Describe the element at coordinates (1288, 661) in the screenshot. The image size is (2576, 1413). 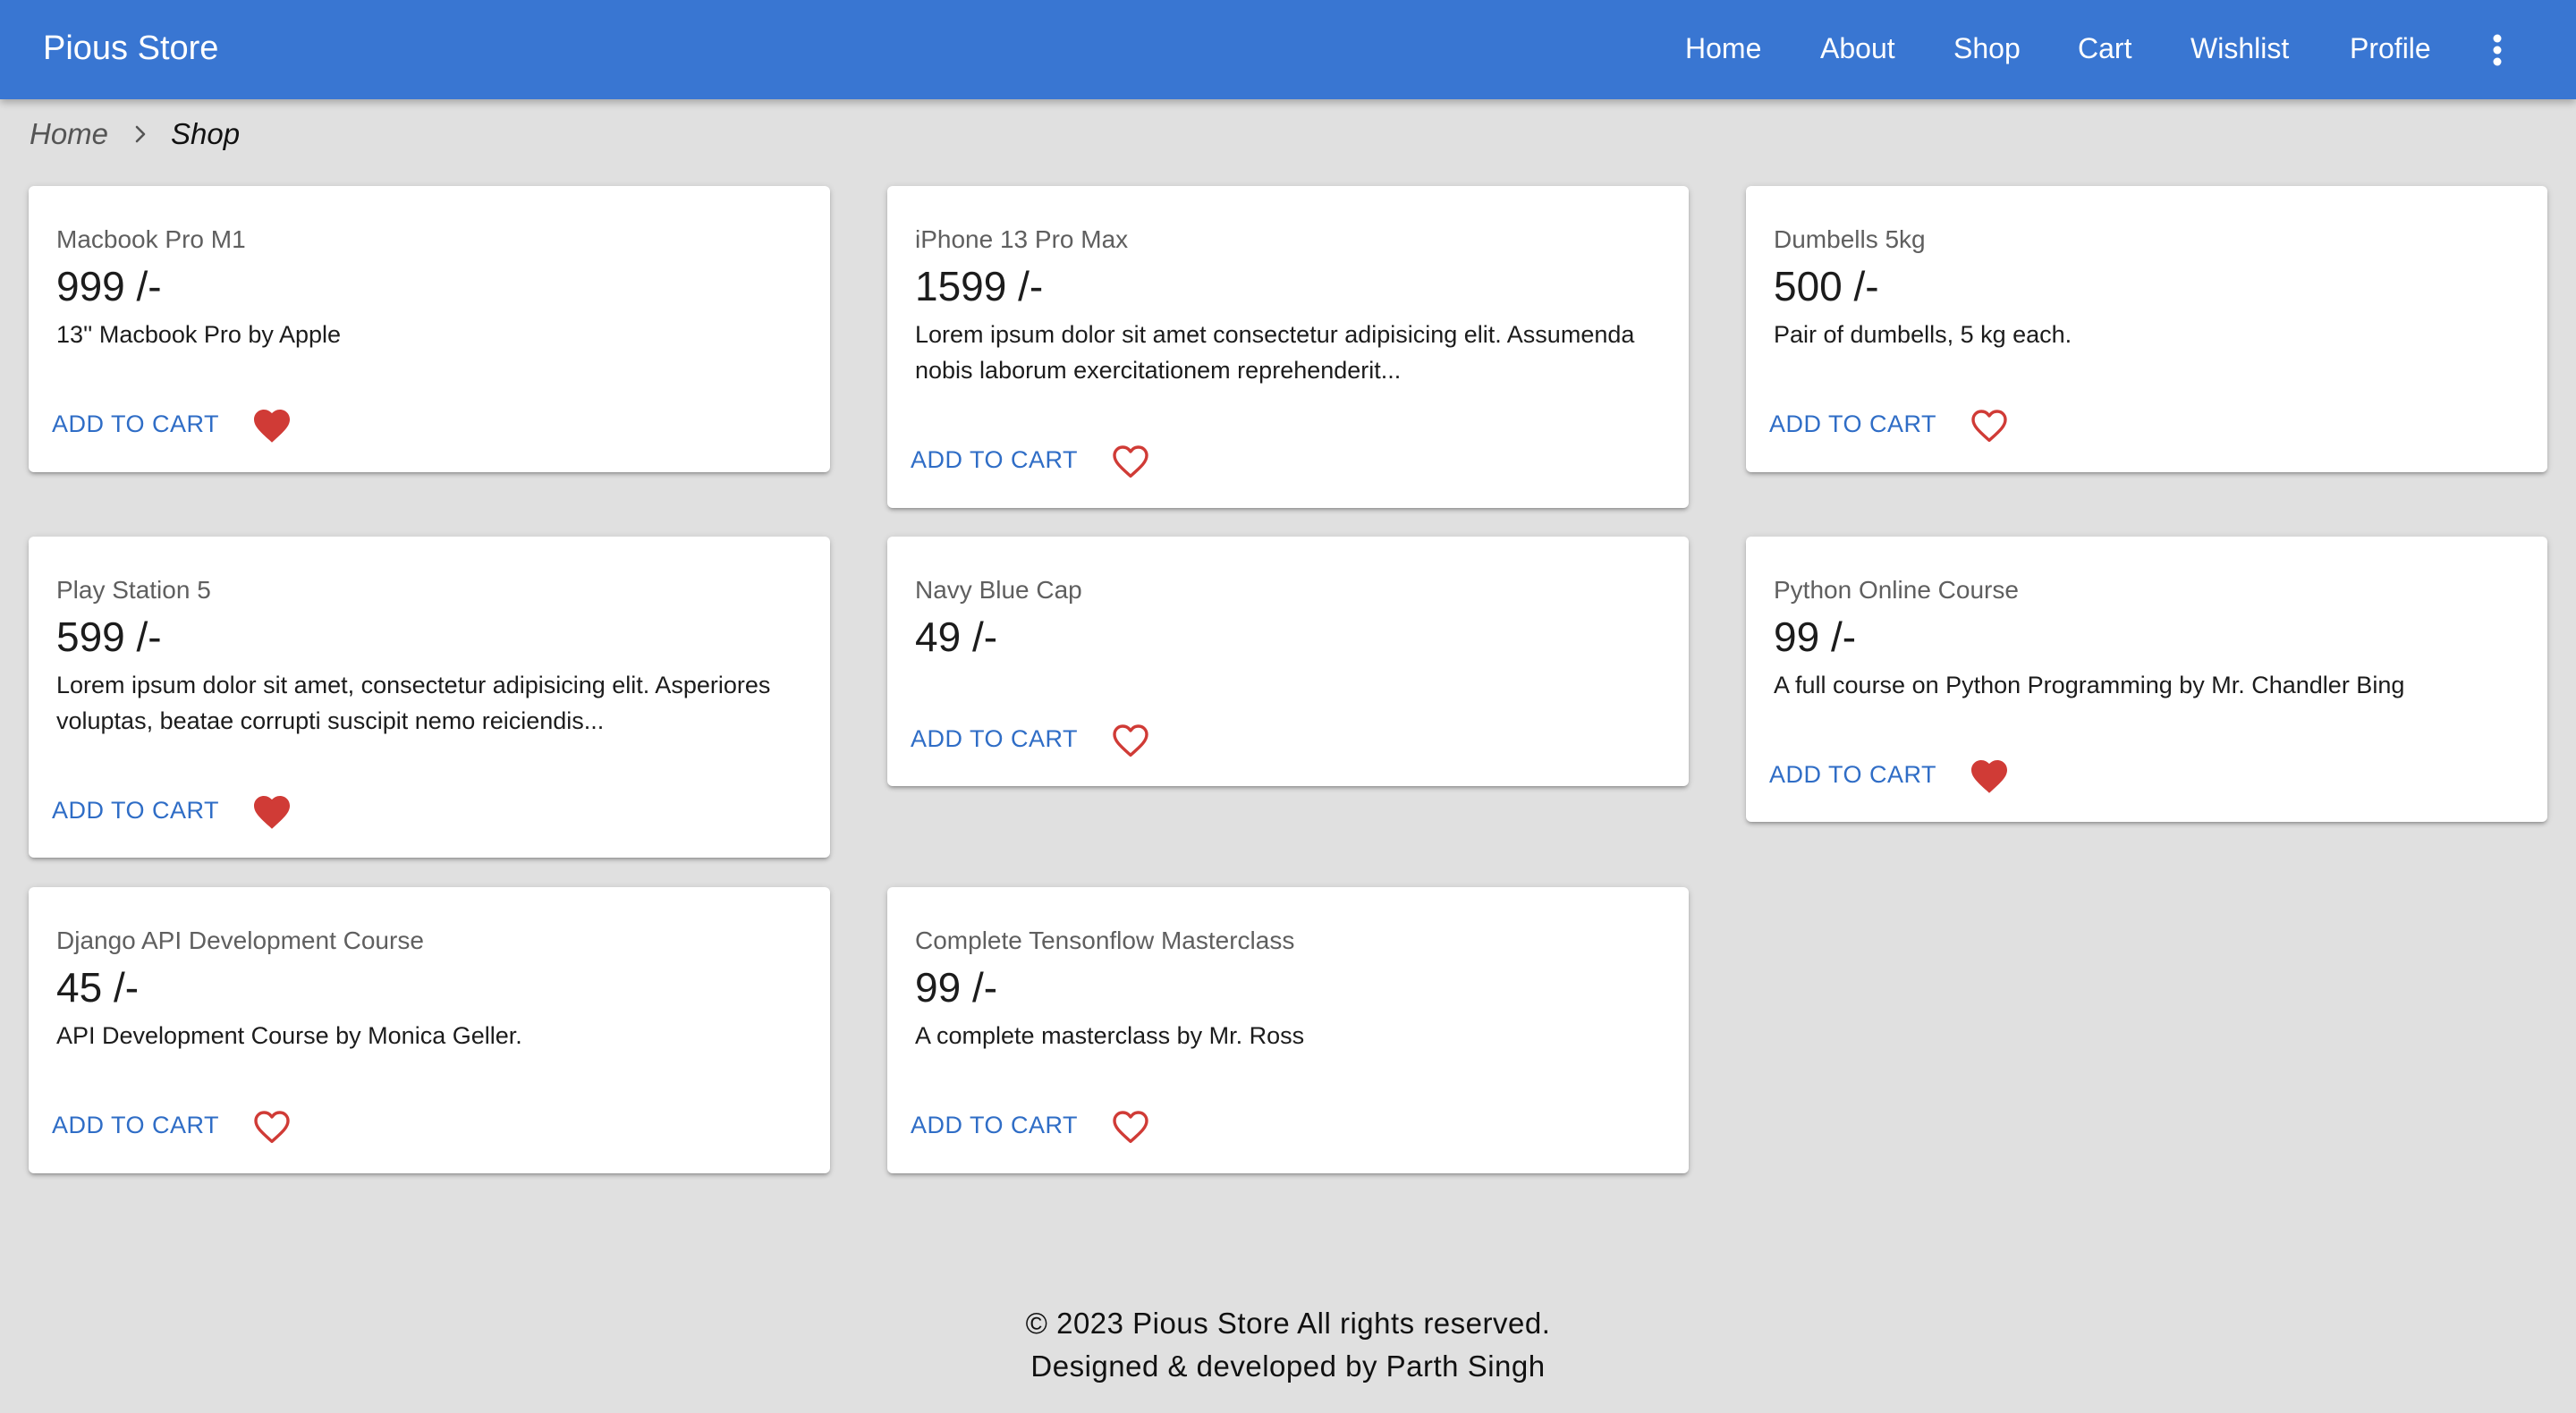
I see `product-card: Navy Blue Cap 49 /- ADD TO CART` at that location.